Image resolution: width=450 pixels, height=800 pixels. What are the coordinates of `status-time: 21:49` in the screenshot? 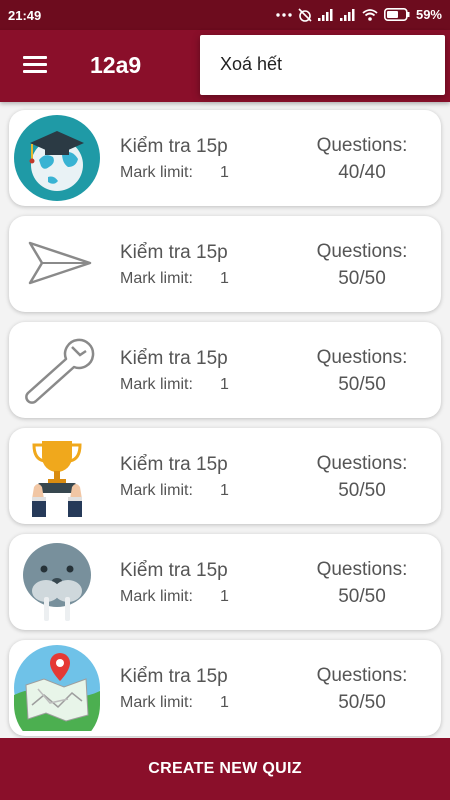 It's located at (25, 15).